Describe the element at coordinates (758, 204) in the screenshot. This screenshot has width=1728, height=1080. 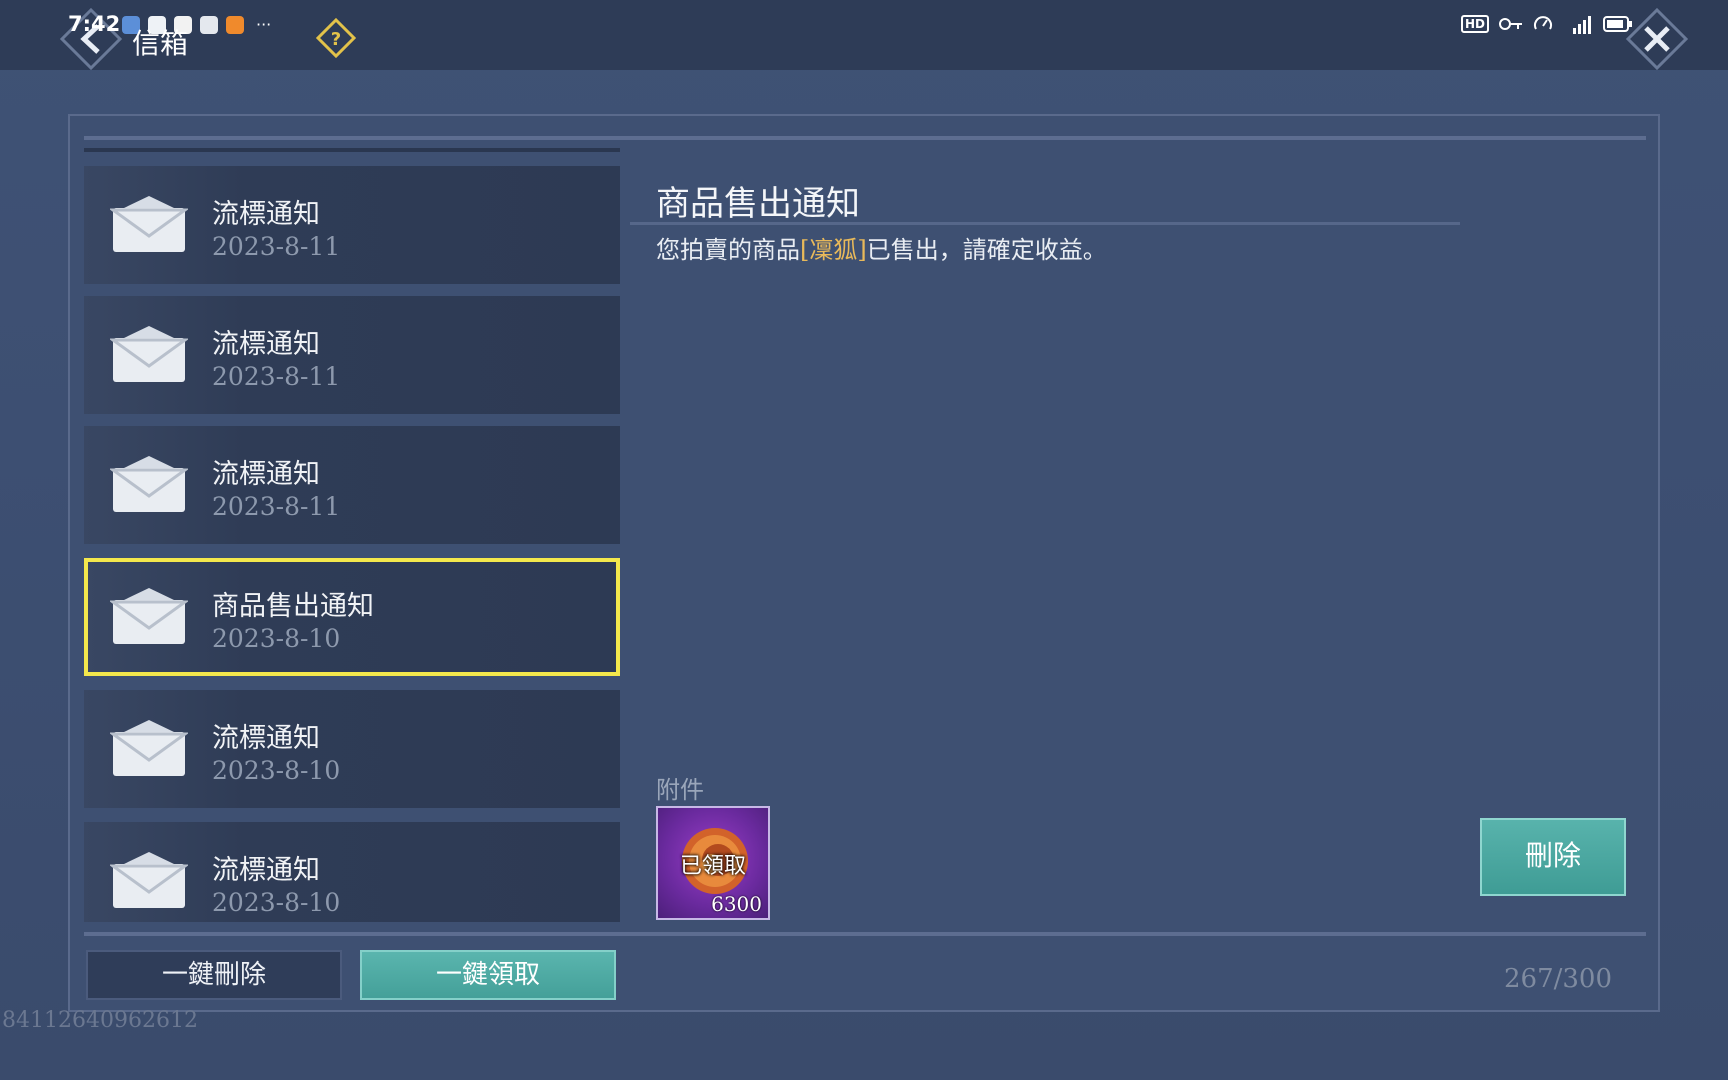
I see `mail-detail-title: 商品售出通知` at that location.